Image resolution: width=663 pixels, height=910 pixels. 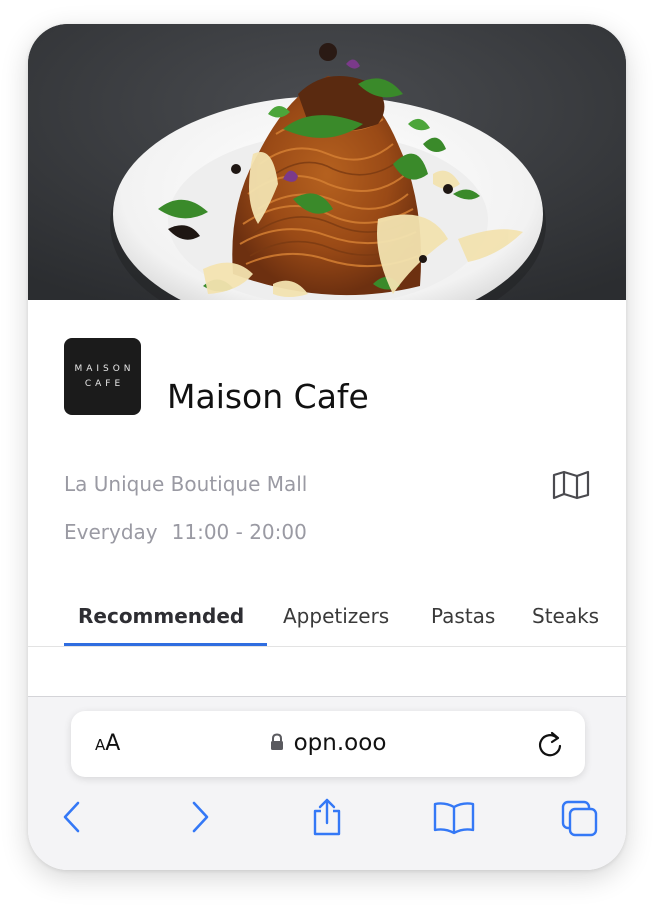 I want to click on opening-days: Everyday, so click(x=111, y=532).